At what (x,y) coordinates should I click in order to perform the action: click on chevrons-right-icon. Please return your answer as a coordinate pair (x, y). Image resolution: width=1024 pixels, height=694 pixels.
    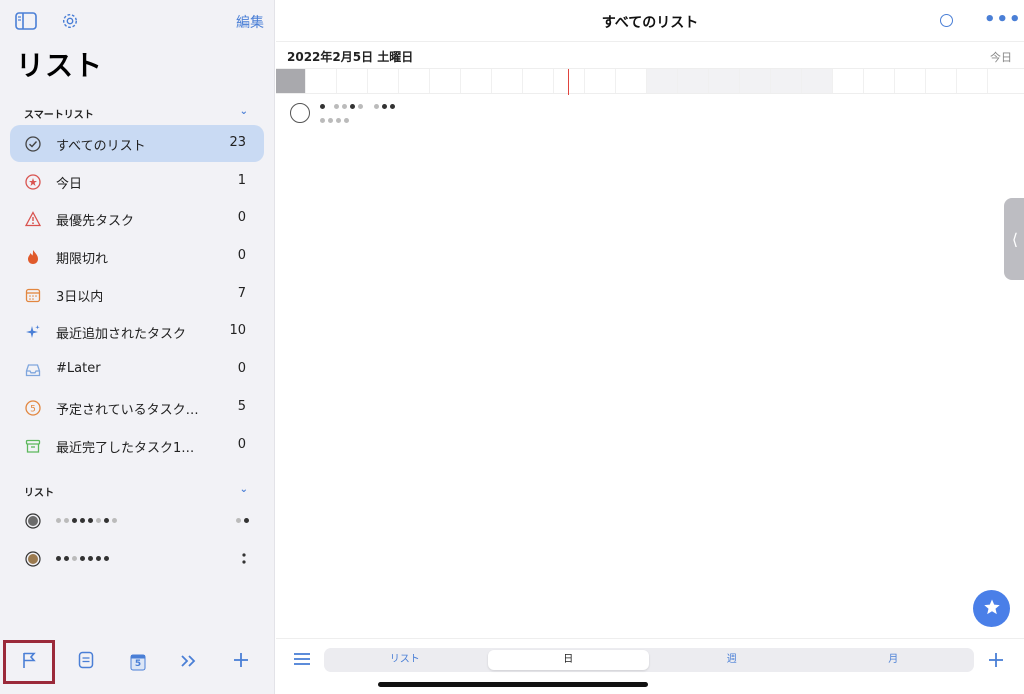
    Looking at the image, I should click on (189, 662).